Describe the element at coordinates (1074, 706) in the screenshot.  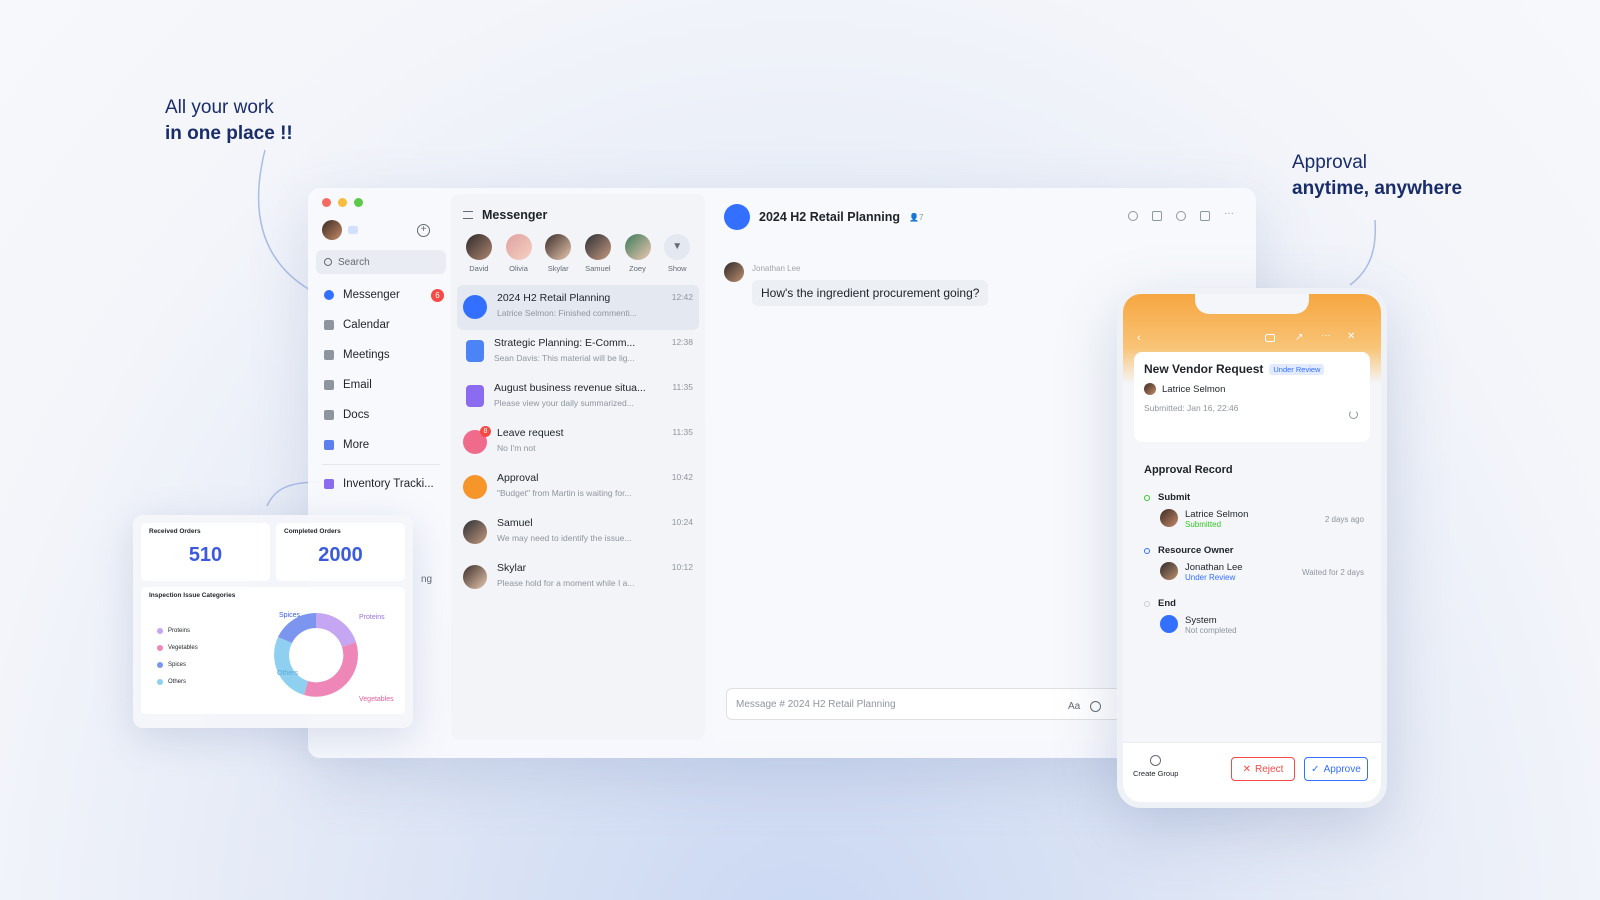
I see `text-format-icon: Aa` at that location.